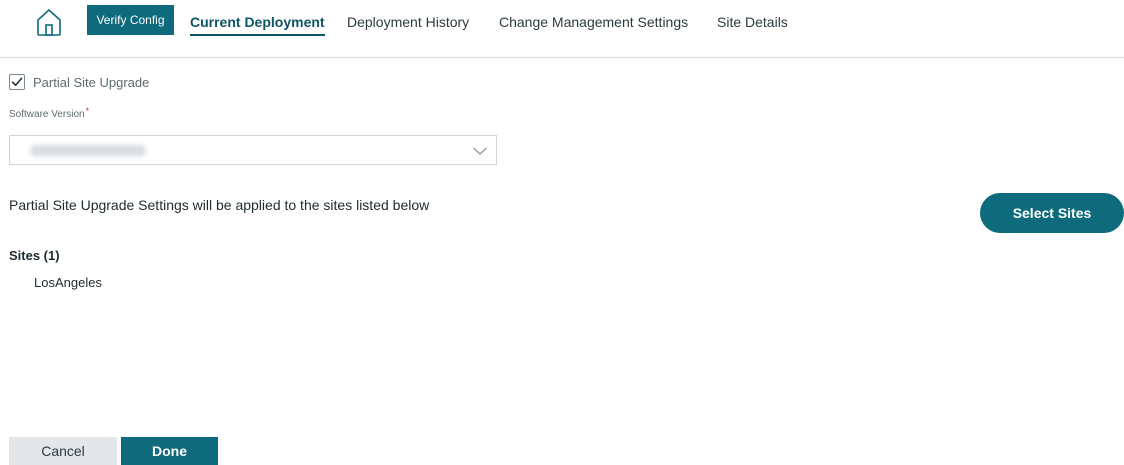  What do you see at coordinates (91, 82) in the screenshot?
I see `partial-site-upgrade-label: Partial Site Upgrade` at bounding box center [91, 82].